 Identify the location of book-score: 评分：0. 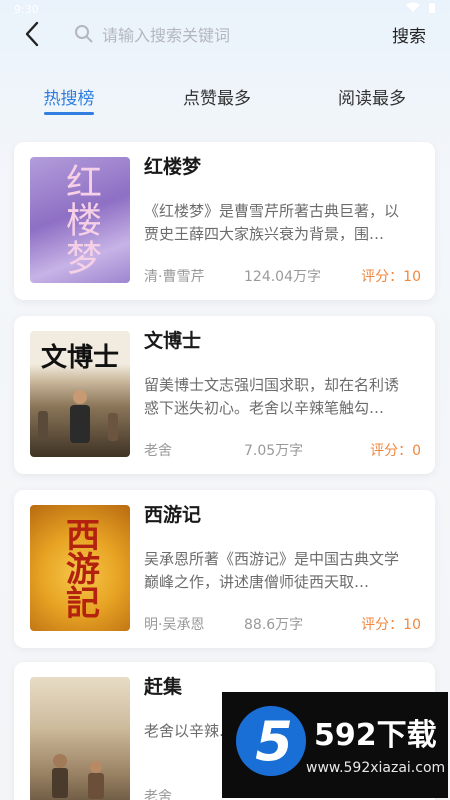
(395, 451).